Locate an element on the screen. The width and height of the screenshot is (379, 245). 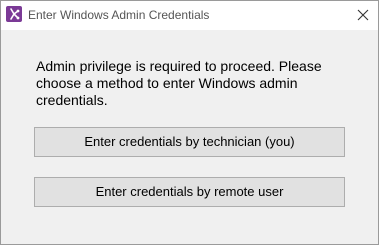
title-bar: Enter Windows Admin Credentials is located at coordinates (189, 15).